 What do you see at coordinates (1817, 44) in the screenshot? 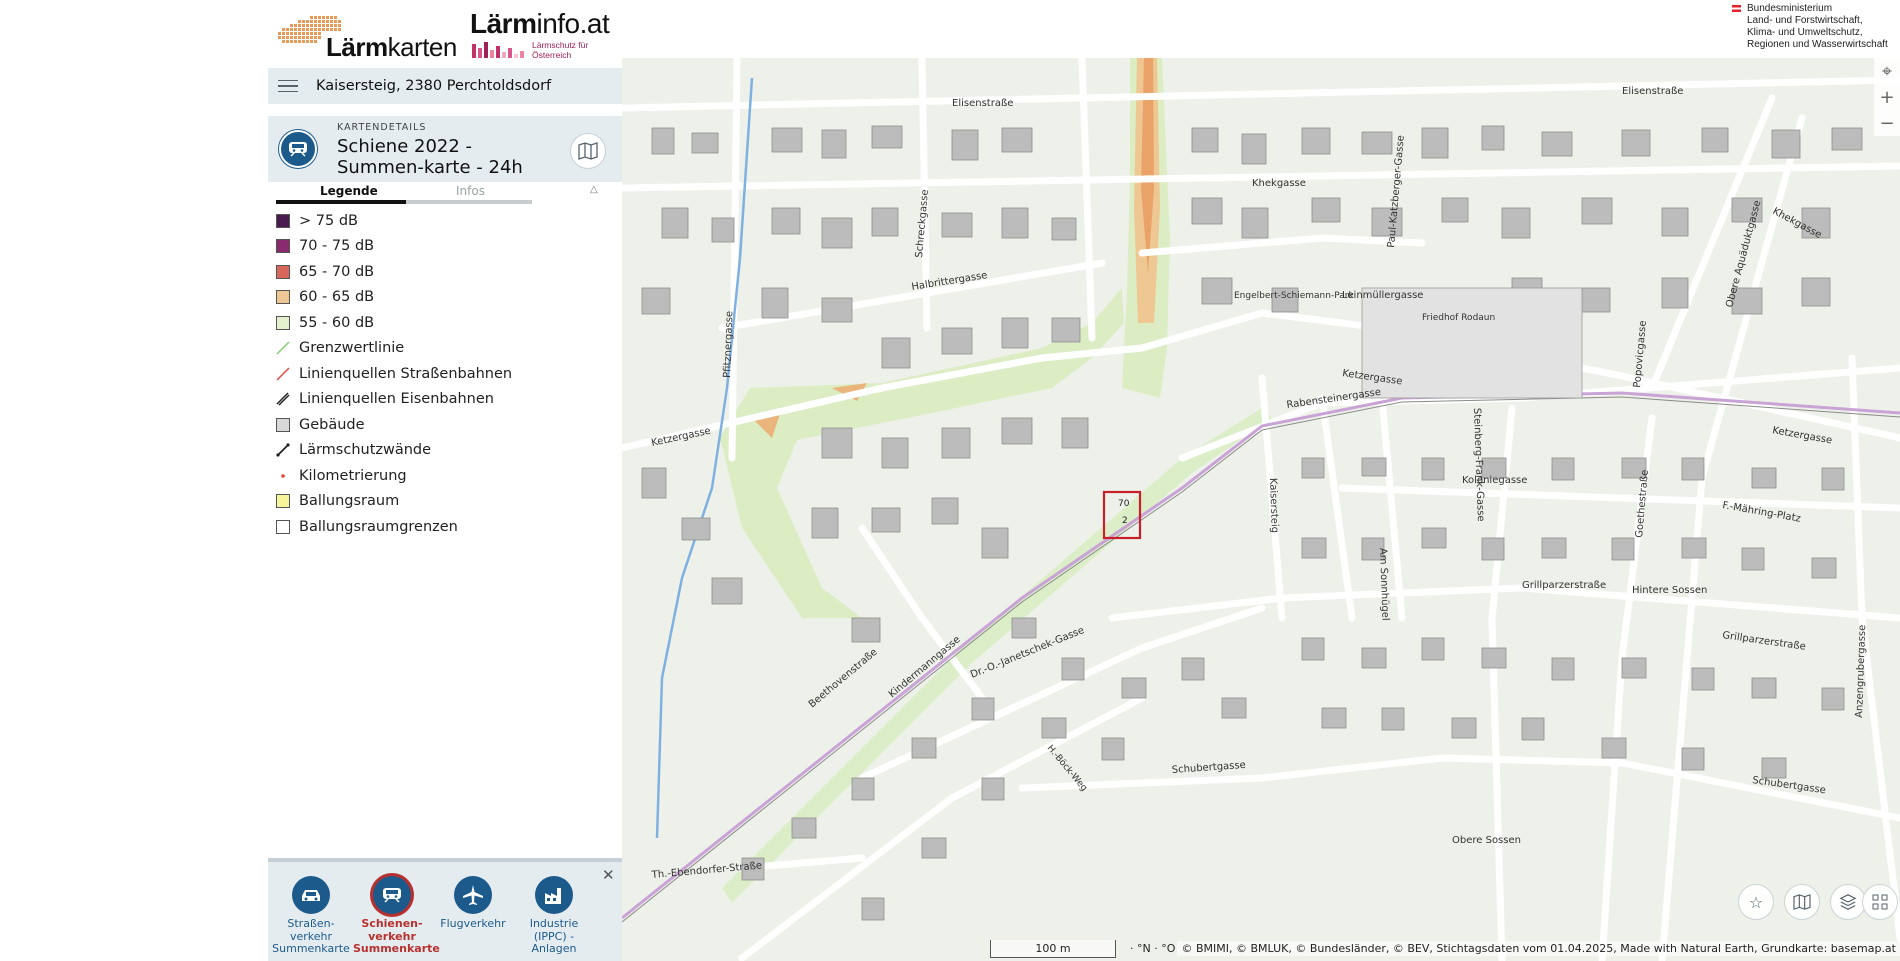
I see `ministry-line: Regionen und Wasserwirtschaft` at bounding box center [1817, 44].